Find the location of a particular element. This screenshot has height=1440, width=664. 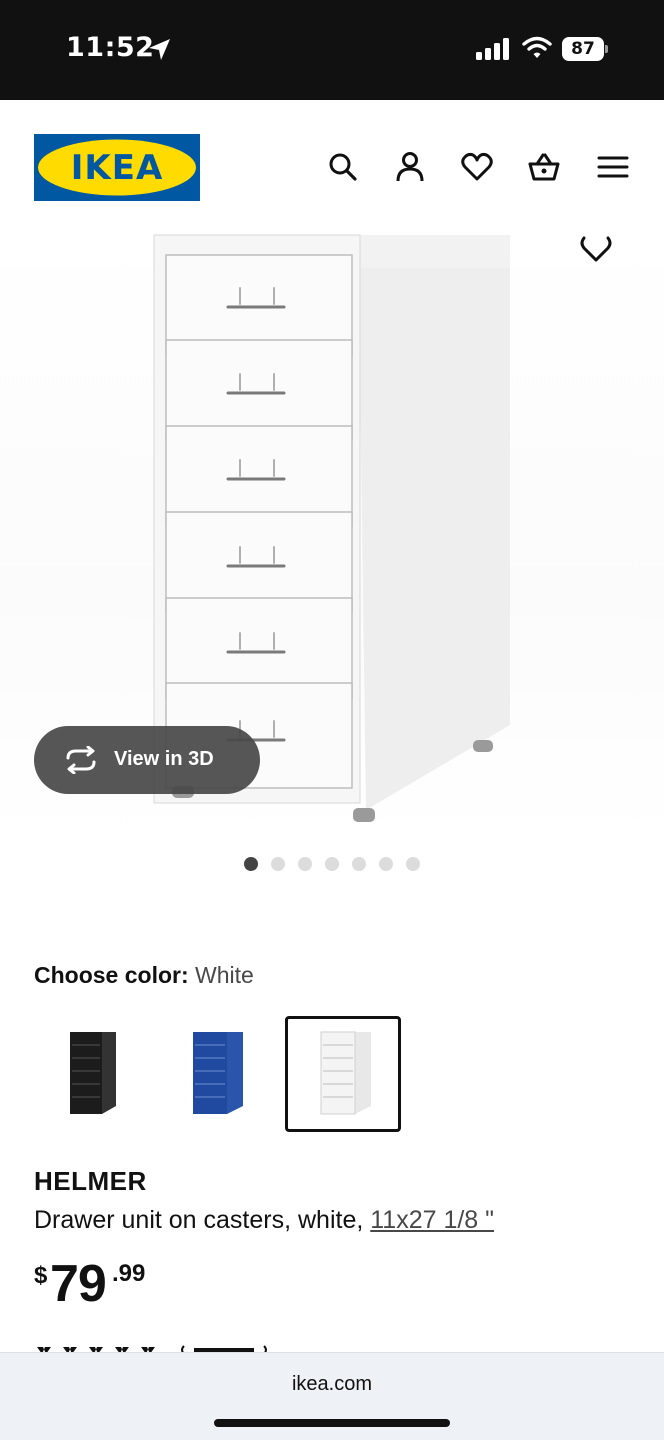

logo-text: IKEA is located at coordinates (117, 168).